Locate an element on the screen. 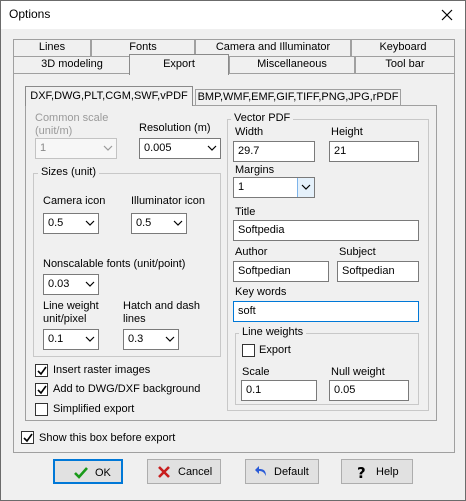  help-button: ? Help is located at coordinates (377, 471).